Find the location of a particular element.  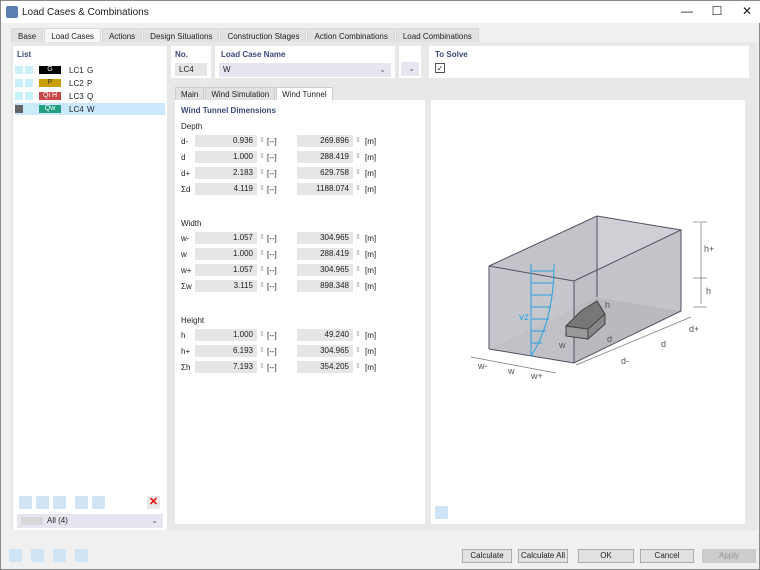

w-label: w is located at coordinates (511, 371).